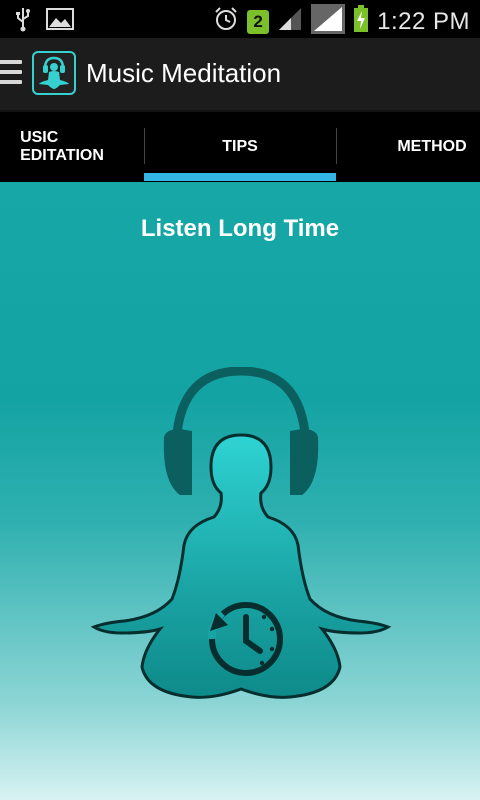 This screenshot has height=800, width=480. Describe the element at coordinates (23, 21) in the screenshot. I see `usb-icon` at that location.